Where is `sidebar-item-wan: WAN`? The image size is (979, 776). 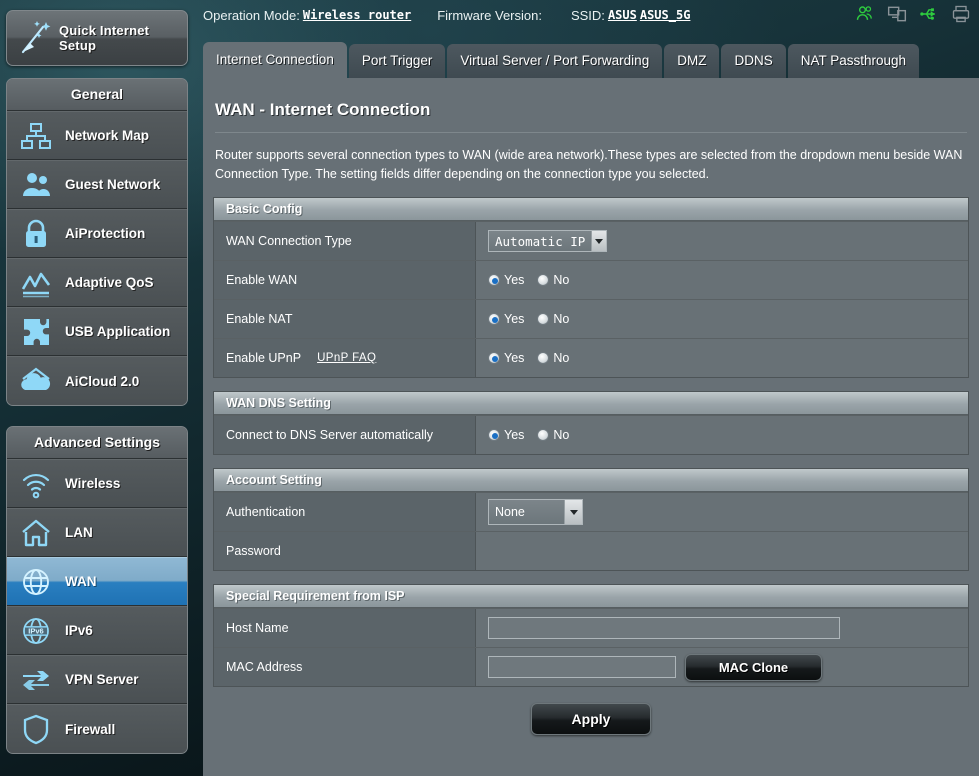
sidebar-item-wan: WAN is located at coordinates (97, 581).